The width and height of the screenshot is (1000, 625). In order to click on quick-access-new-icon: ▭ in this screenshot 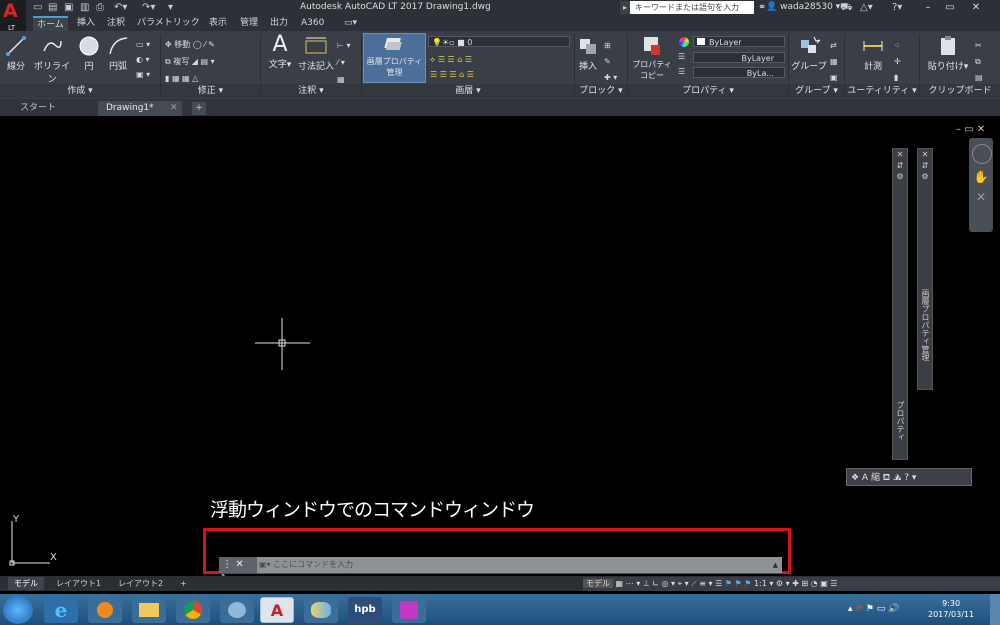, I will do `click(37, 8)`.